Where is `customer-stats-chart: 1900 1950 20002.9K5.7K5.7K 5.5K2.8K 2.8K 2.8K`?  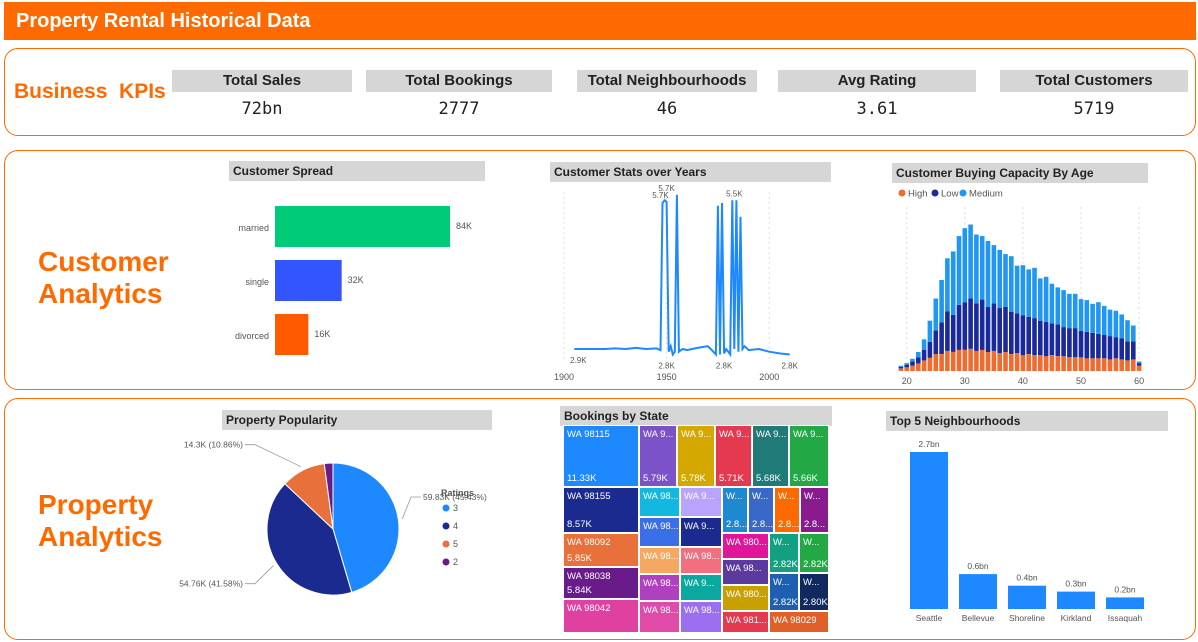 customer-stats-chart: 1900 1950 20002.9K5.7K5.7K 5.5K2.8K 2.8K 2.8K is located at coordinates (695, 286).